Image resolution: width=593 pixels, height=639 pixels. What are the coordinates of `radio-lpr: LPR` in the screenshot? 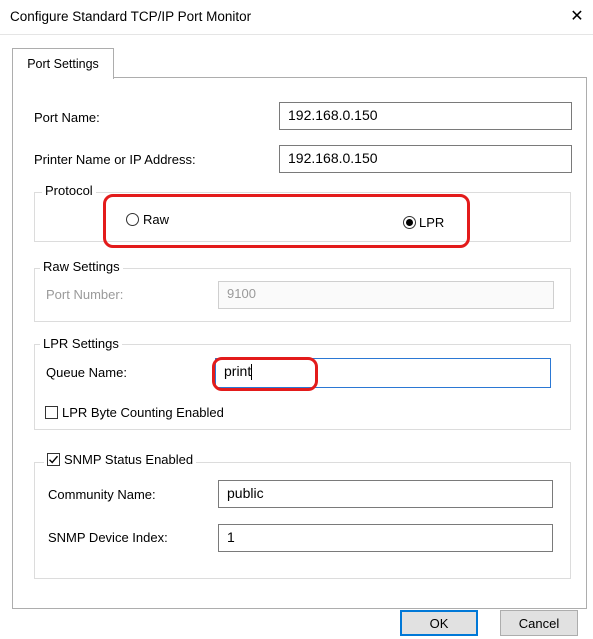 It's located at (423, 222).